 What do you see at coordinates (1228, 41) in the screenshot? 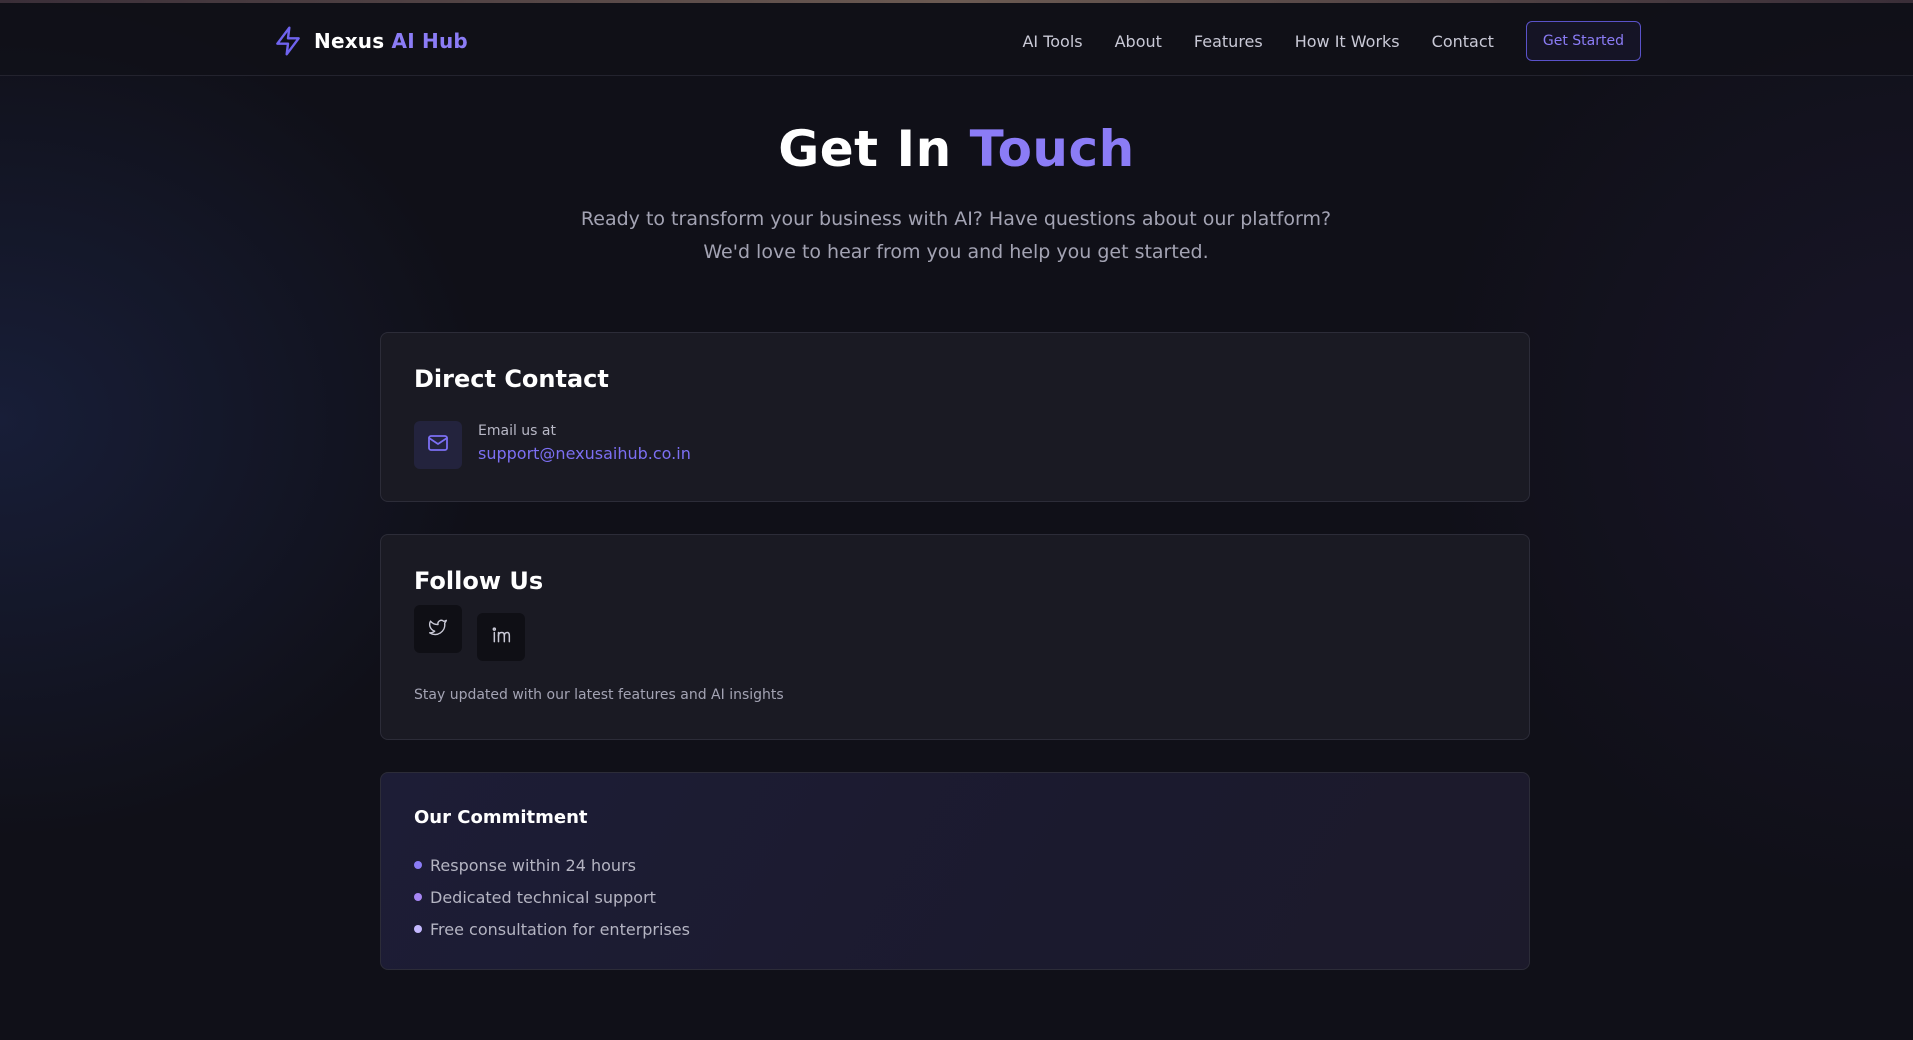
I see `nav-link-features: Features` at bounding box center [1228, 41].